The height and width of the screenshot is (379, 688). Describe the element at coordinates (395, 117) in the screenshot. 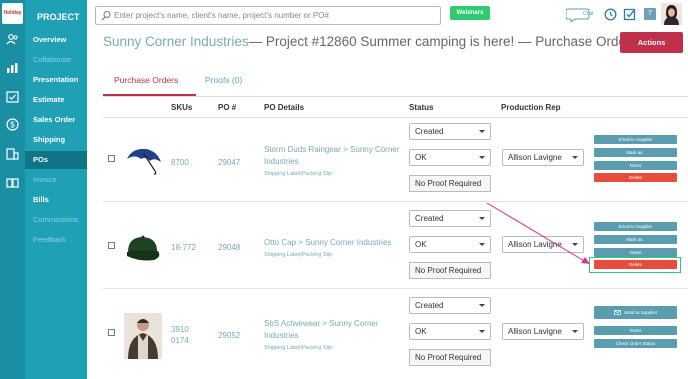

I see `header-divider` at that location.